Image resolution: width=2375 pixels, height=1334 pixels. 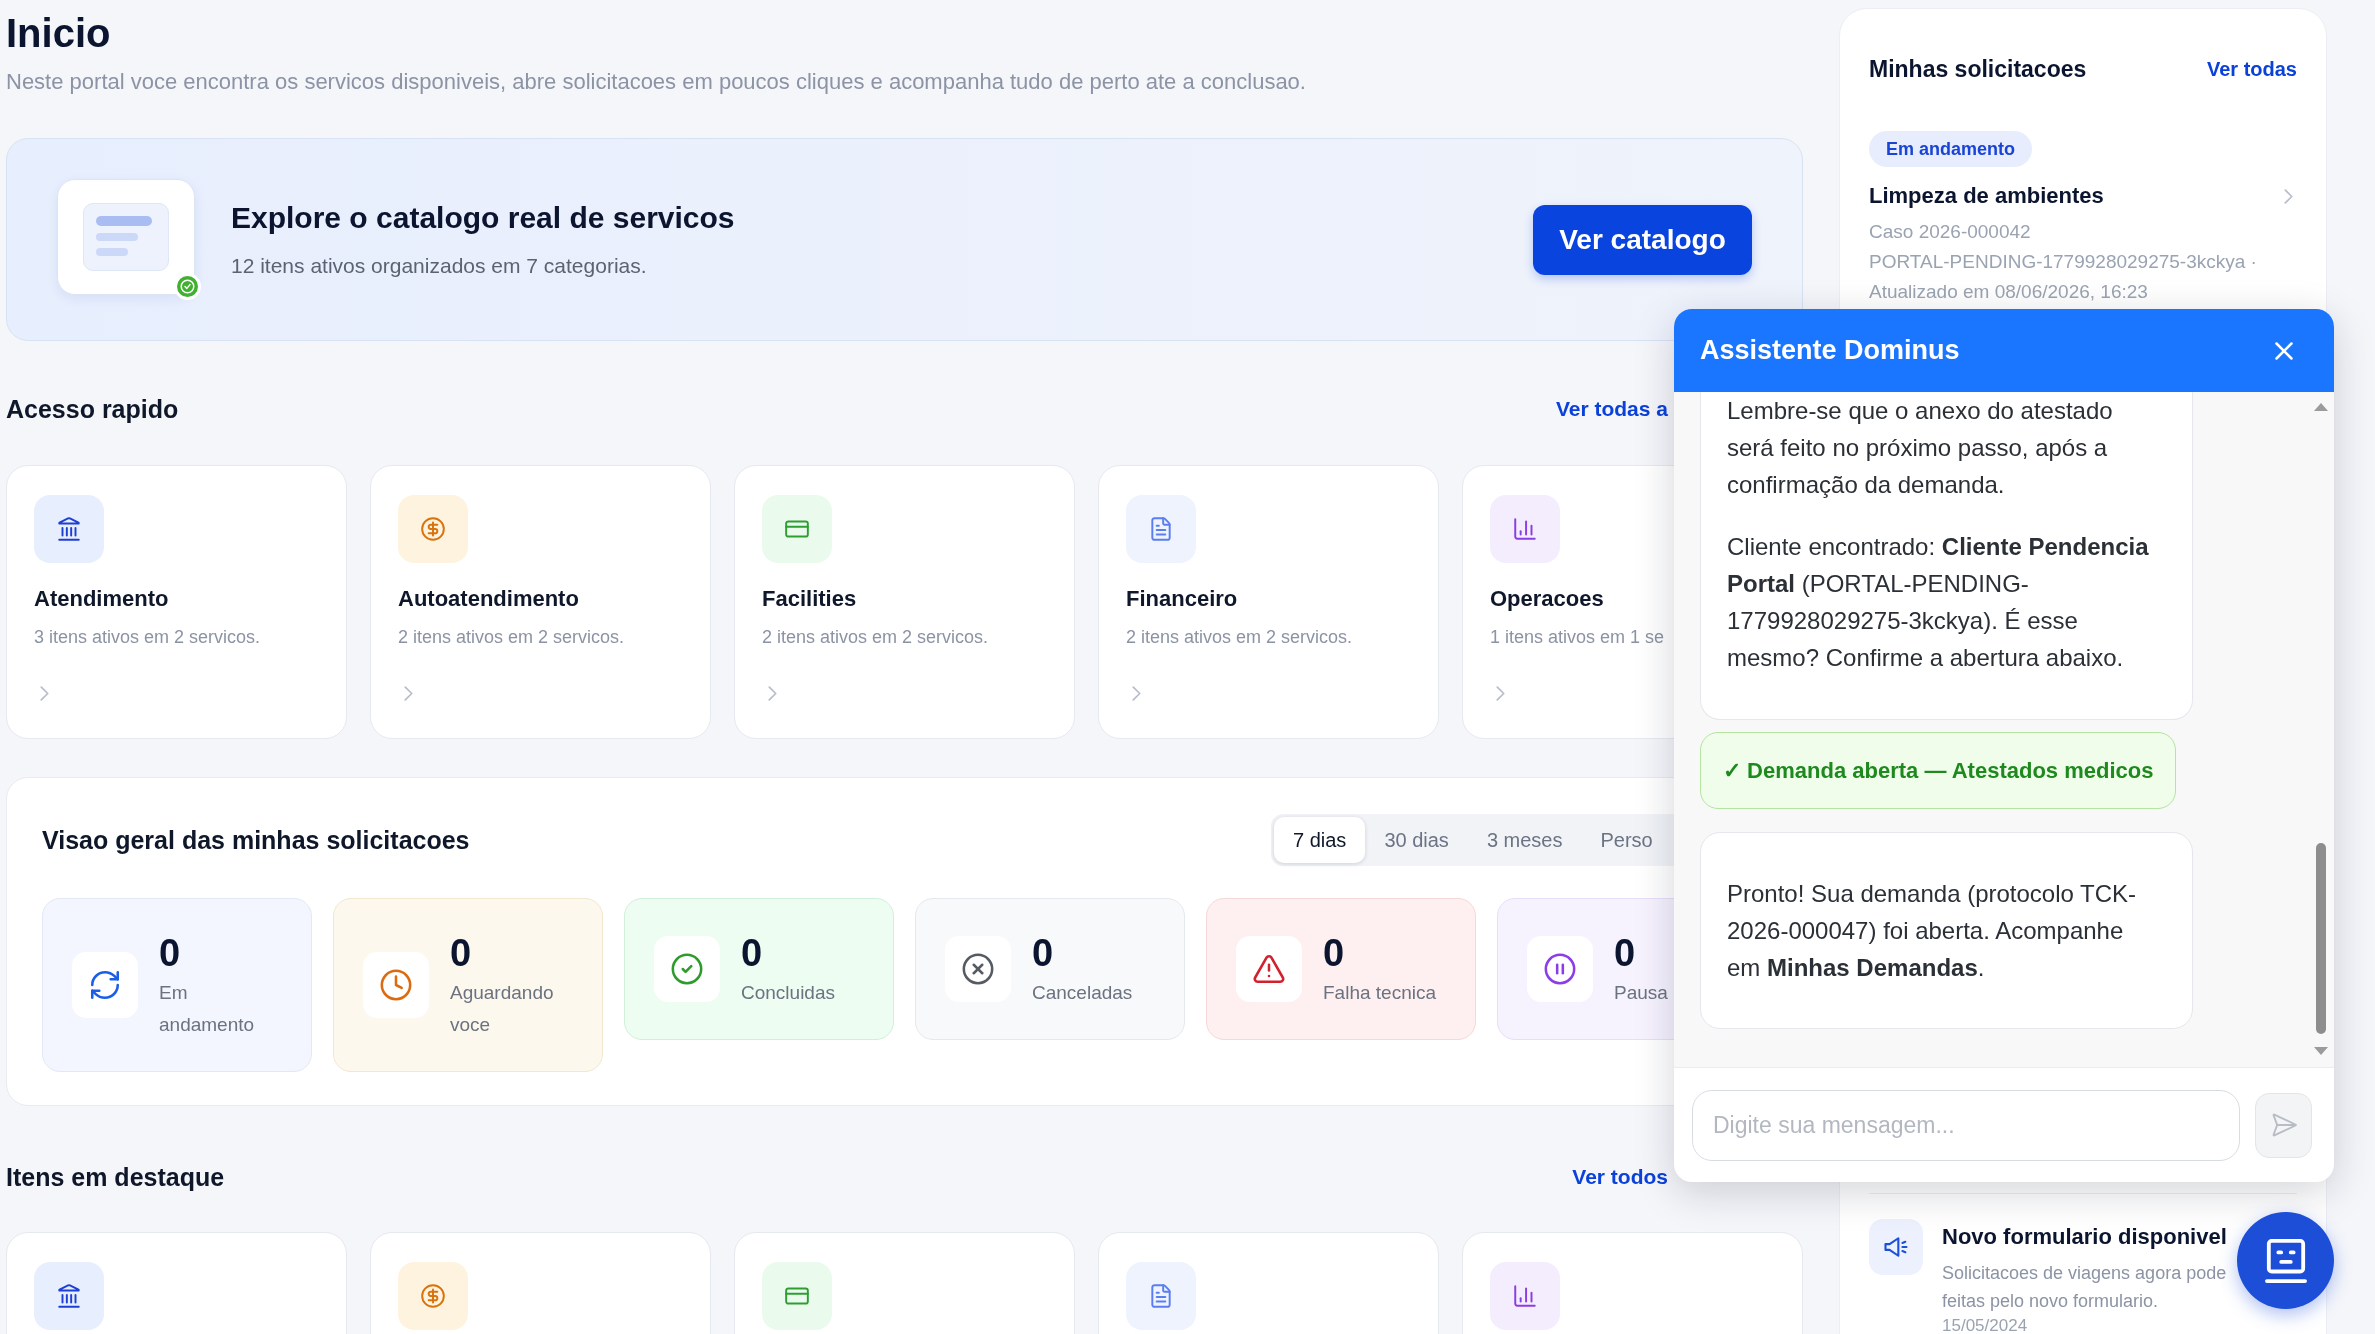 What do you see at coordinates (115, 1177) in the screenshot?
I see `section-title: Itens em destaque` at bounding box center [115, 1177].